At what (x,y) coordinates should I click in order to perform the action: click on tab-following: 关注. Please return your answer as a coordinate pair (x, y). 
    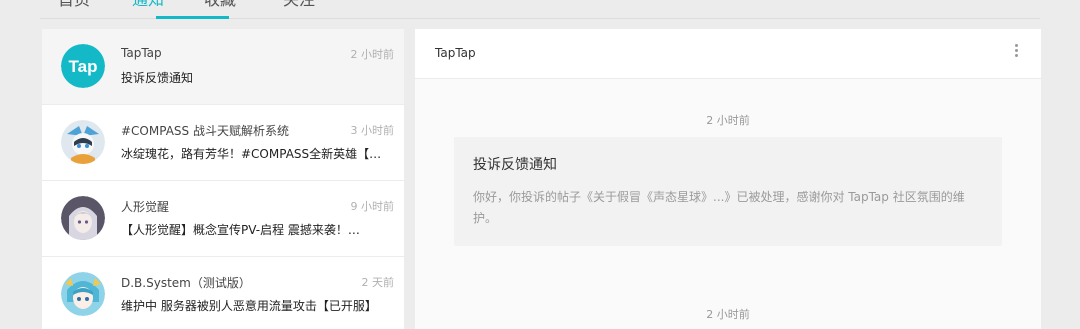
    Looking at the image, I should click on (299, 5).